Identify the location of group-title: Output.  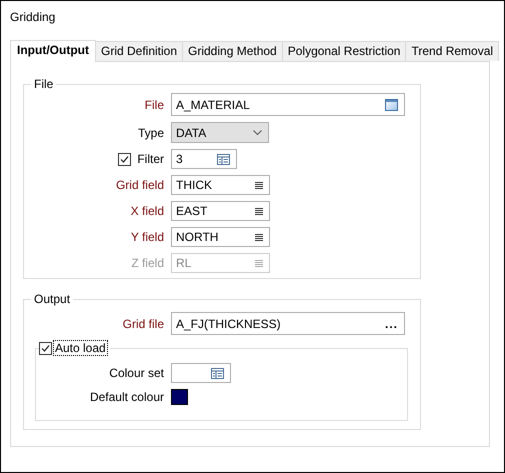
(52, 299).